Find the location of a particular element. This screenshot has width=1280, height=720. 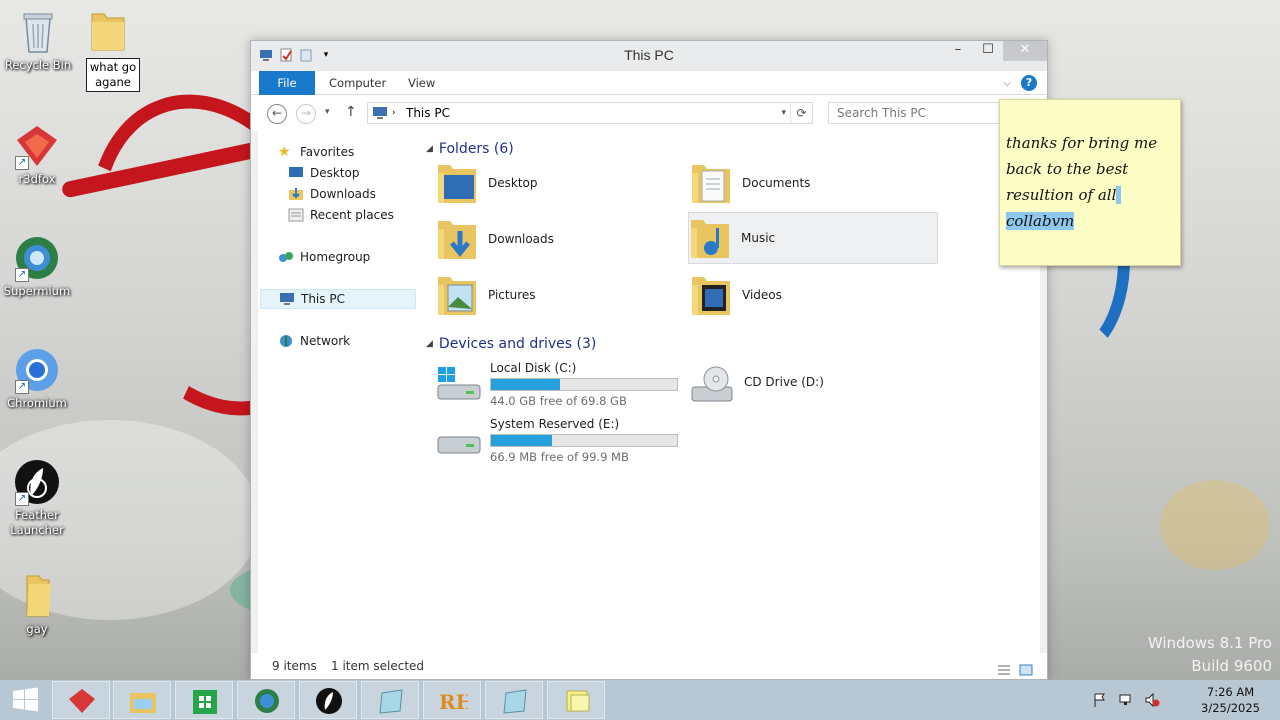

nav-label: Network is located at coordinates (325, 341).